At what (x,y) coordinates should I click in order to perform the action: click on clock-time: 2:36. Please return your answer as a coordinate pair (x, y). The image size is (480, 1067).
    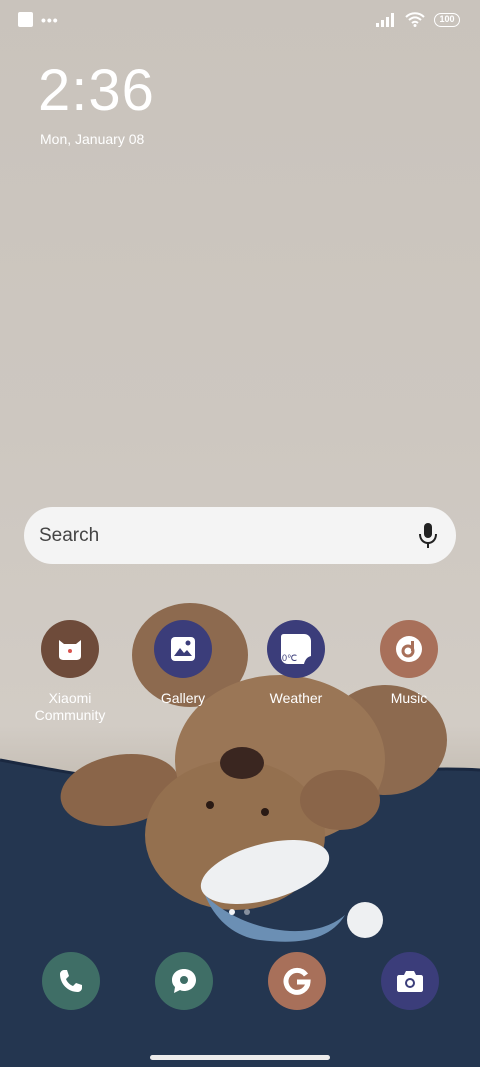
    Looking at the image, I should click on (96, 91).